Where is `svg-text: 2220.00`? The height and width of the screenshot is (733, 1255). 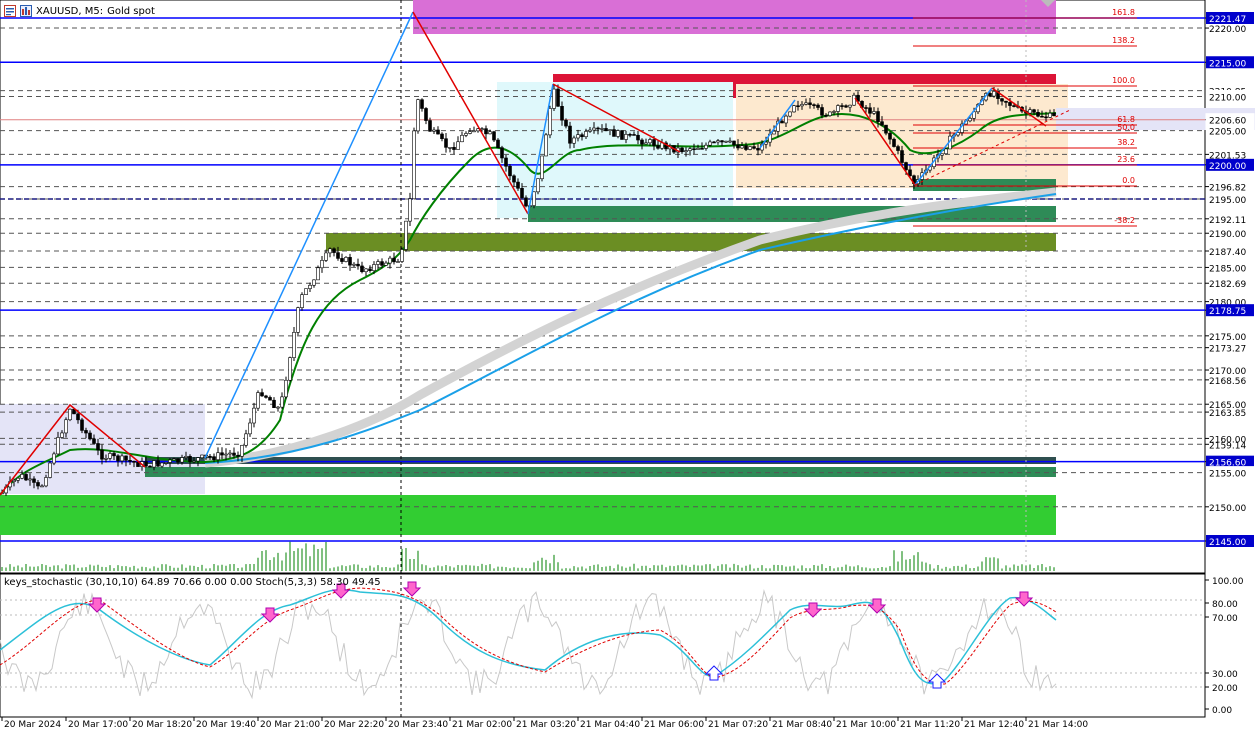
svg-text: 2220.00 is located at coordinates (1227, 30).